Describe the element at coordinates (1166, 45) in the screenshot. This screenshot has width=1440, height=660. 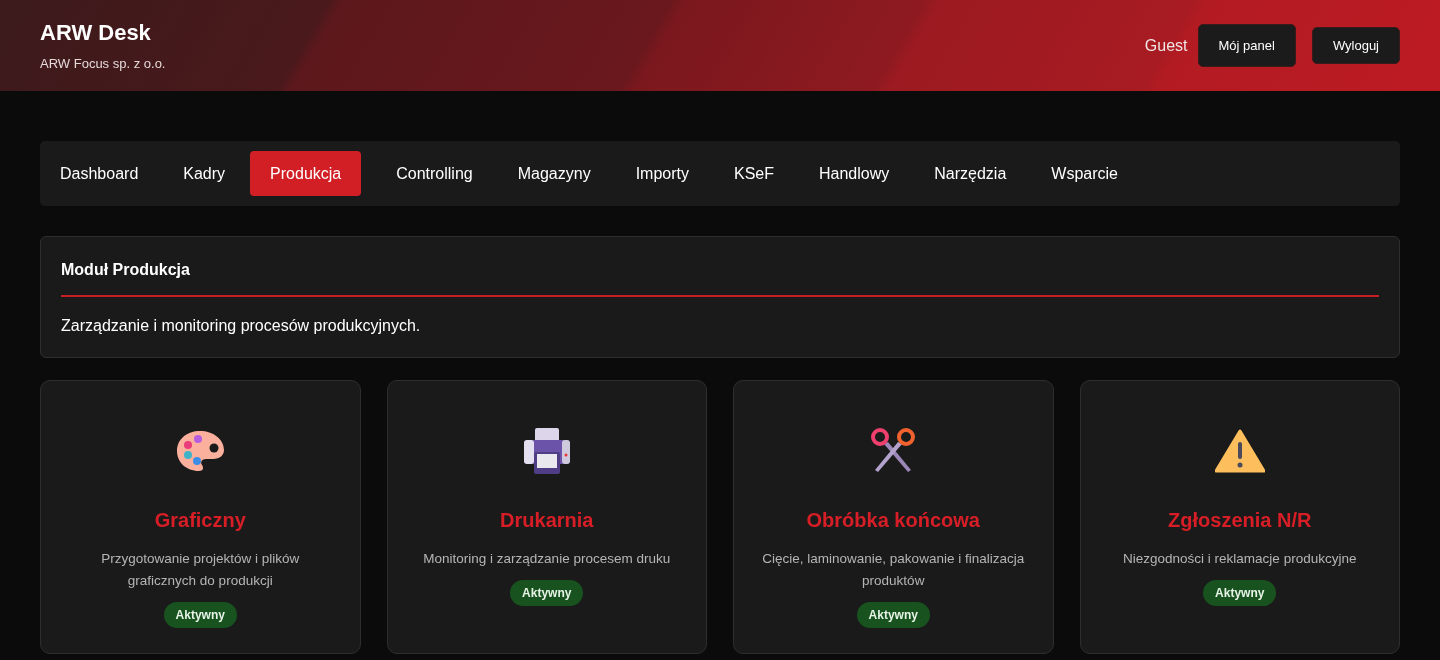
I see `user-name: Guest` at that location.